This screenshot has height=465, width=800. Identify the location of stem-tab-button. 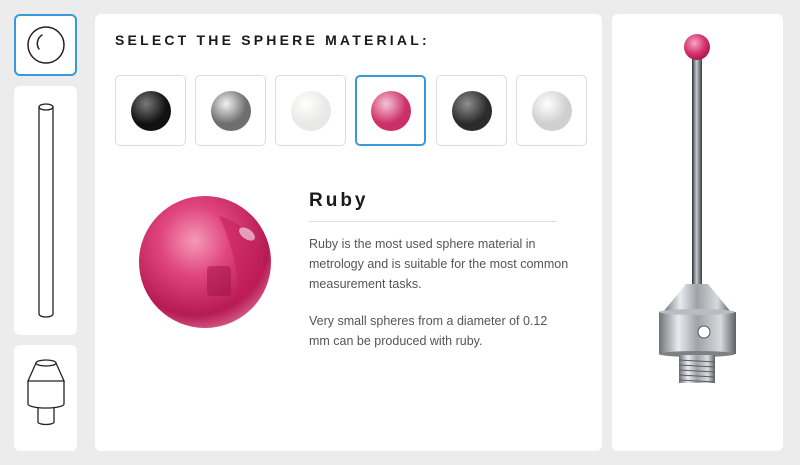
(45, 210).